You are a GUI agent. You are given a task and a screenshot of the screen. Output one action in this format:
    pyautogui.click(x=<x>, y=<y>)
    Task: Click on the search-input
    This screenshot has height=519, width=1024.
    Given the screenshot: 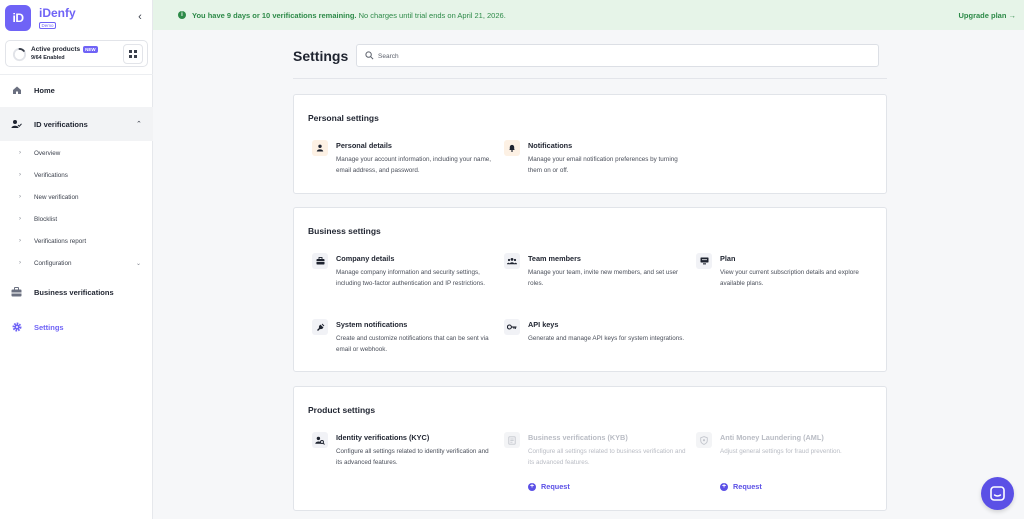 What is the action you would take?
    pyautogui.click(x=623, y=56)
    